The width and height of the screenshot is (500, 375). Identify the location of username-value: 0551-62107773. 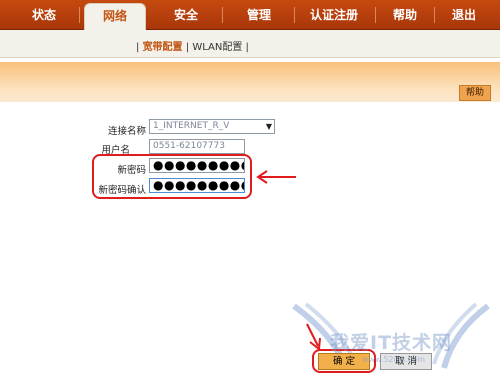
(189, 146).